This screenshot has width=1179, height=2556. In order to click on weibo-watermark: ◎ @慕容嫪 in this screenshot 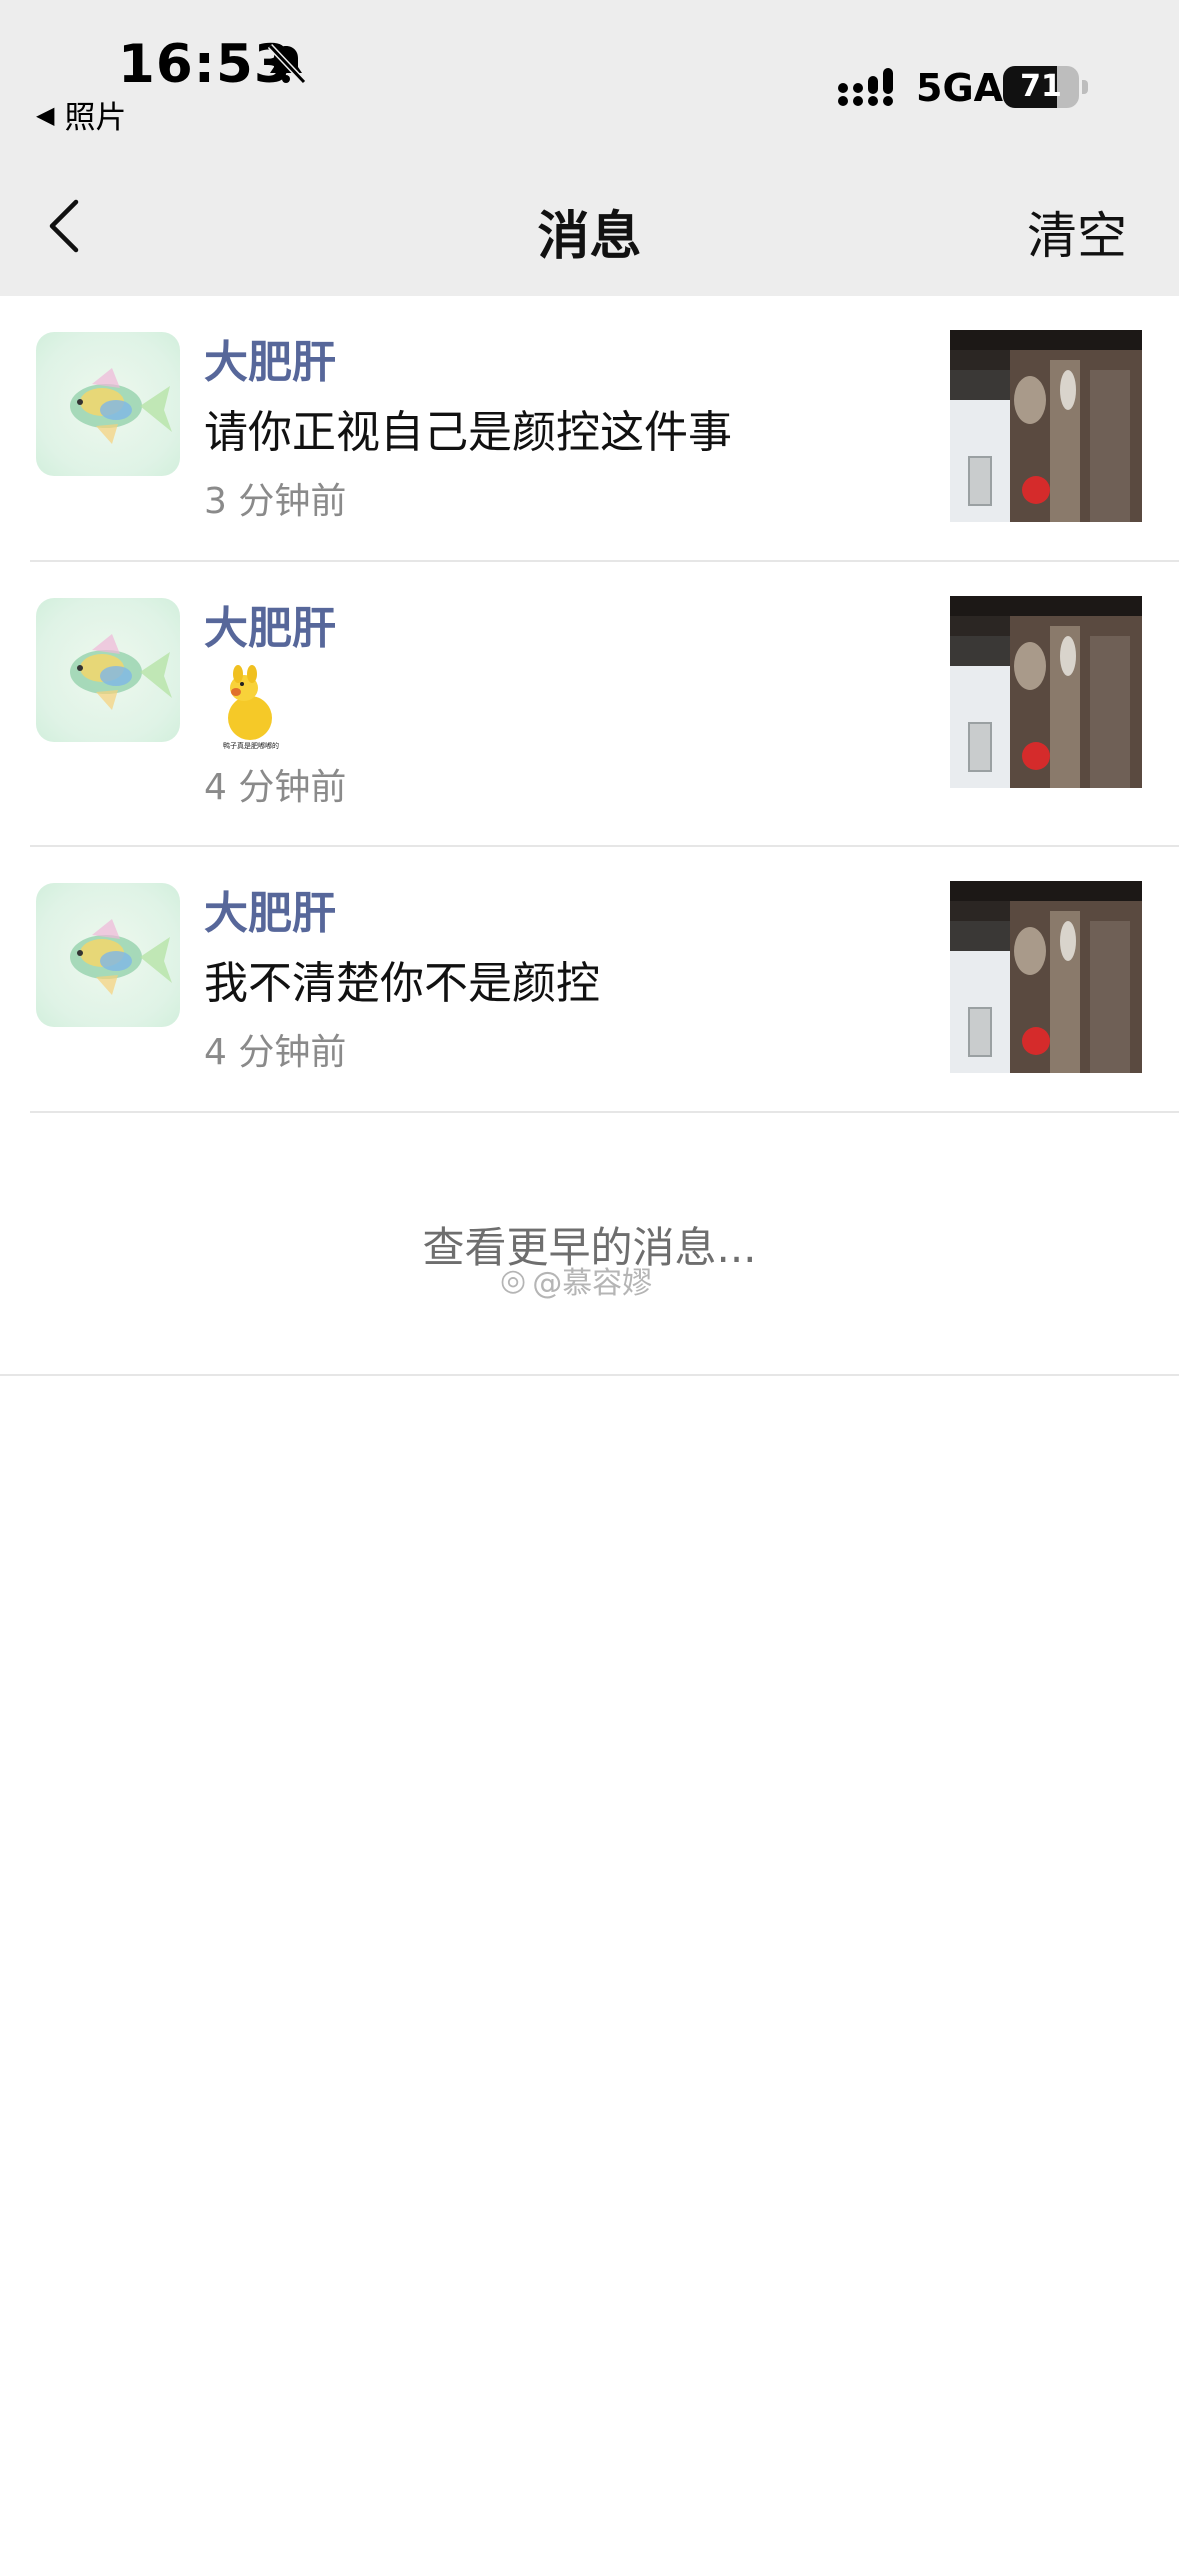, I will do `click(576, 1280)`.